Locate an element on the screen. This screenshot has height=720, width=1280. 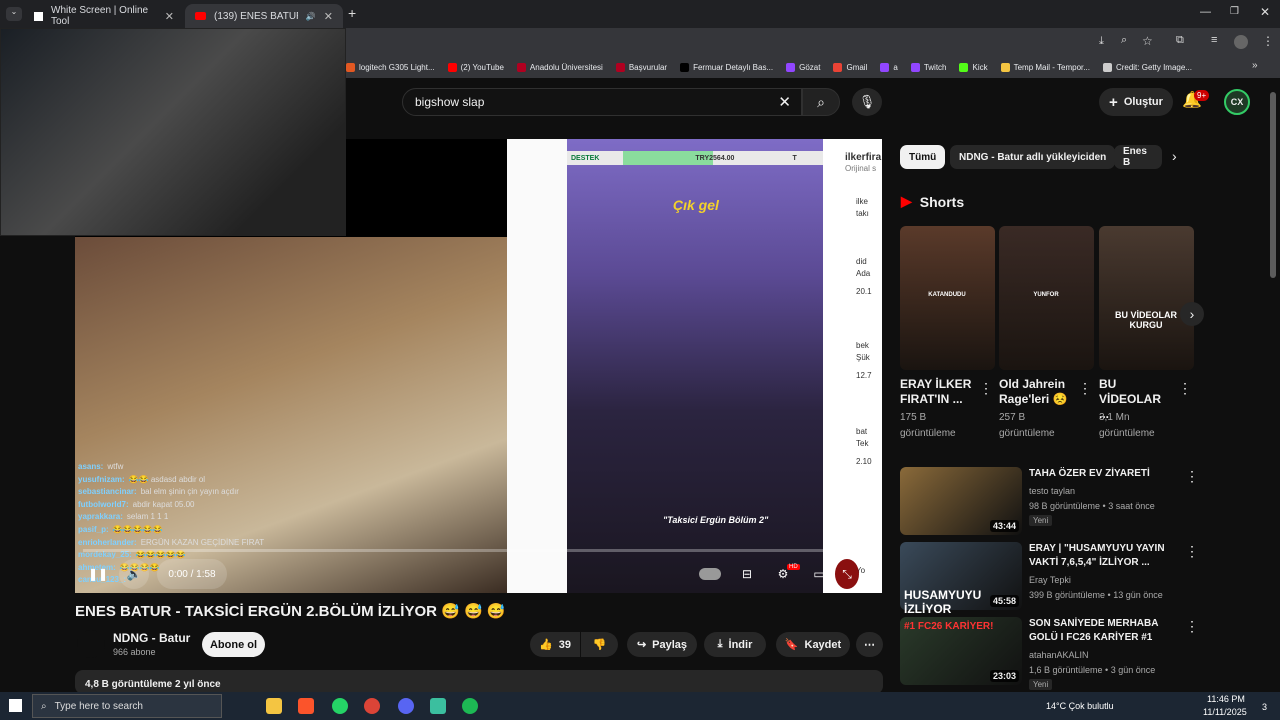
short-thumbnail: BU VİDEOLAR KURGU is located at coordinates (1146, 298).